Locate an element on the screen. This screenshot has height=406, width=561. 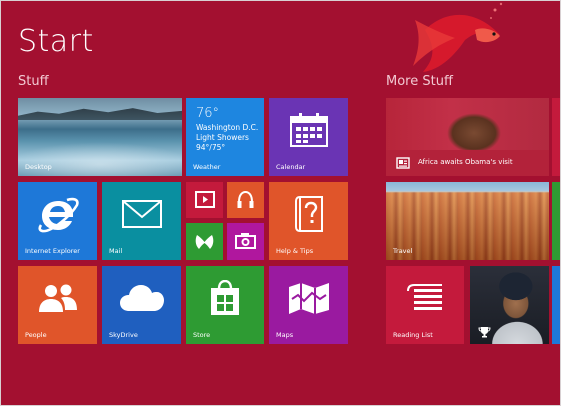
tile-ie-label: Internet Explorer is located at coordinates (52, 251).